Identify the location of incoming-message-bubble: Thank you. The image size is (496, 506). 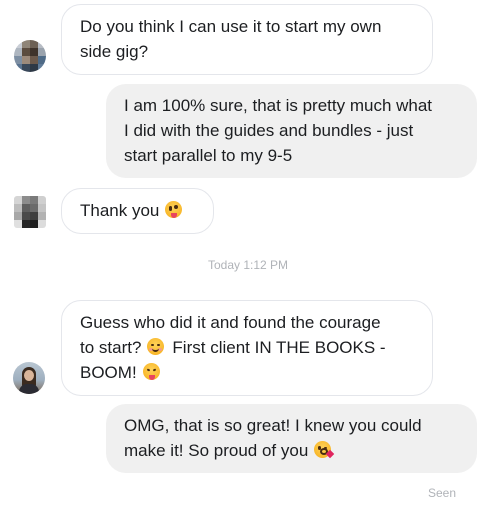
(137, 211).